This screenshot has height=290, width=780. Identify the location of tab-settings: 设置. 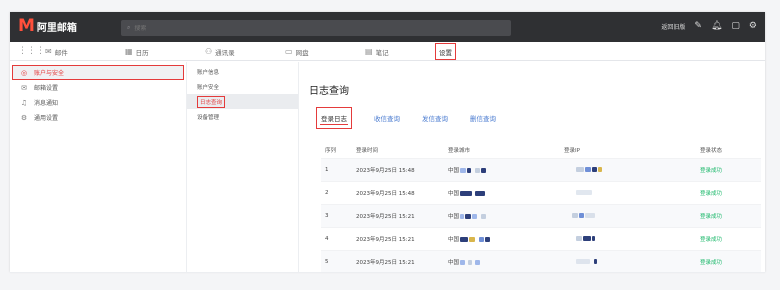
(445, 51).